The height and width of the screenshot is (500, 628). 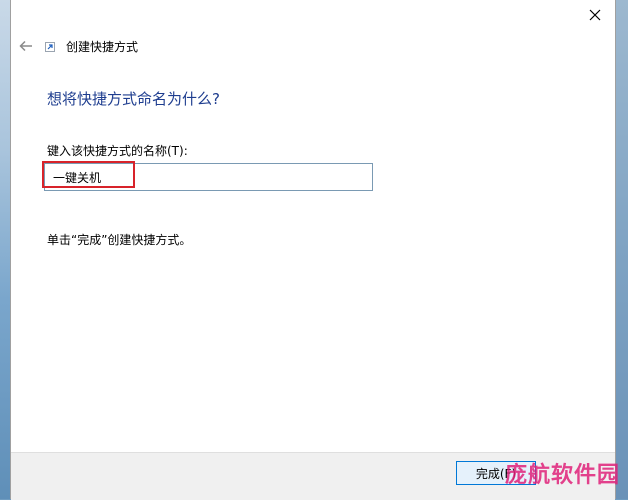 What do you see at coordinates (133, 99) in the screenshot?
I see `page-heading: 想将快捷方式命名为什么?` at bounding box center [133, 99].